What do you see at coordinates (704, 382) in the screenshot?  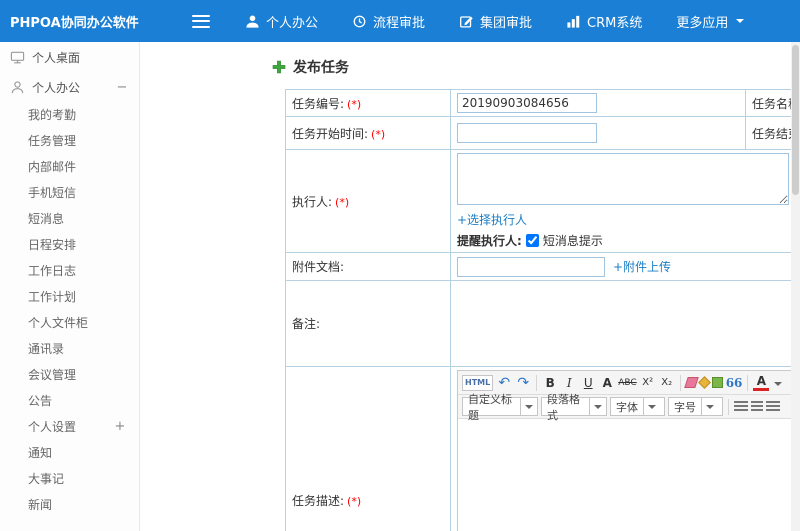 I see `format-brush-icon` at bounding box center [704, 382].